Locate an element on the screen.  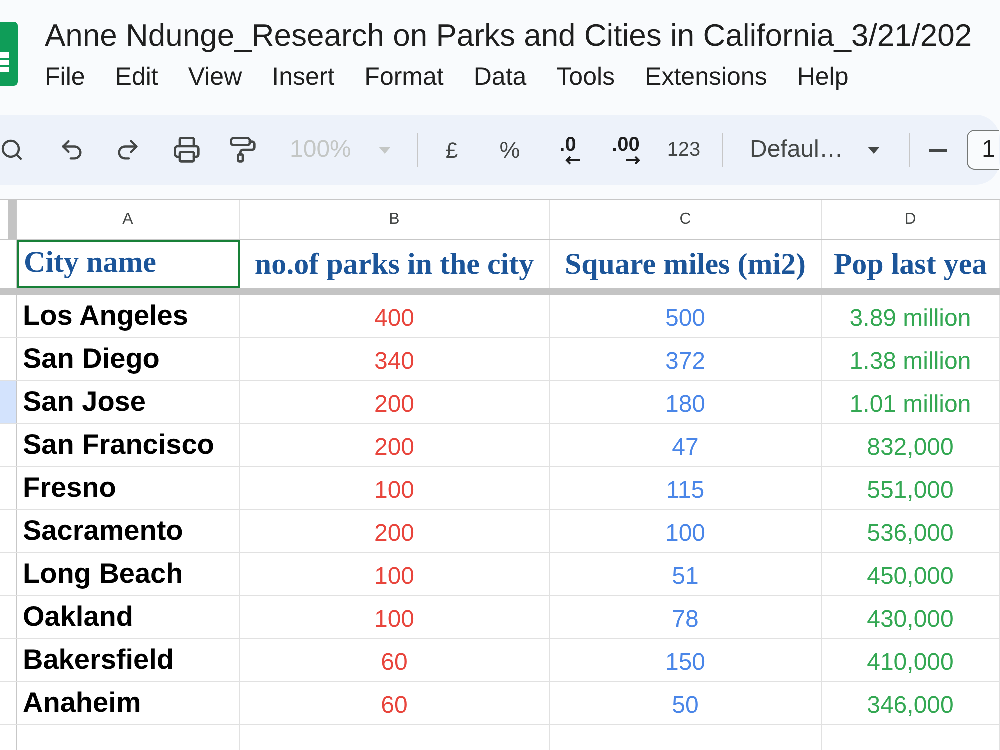
menu-item: Edit is located at coordinates (136, 77).